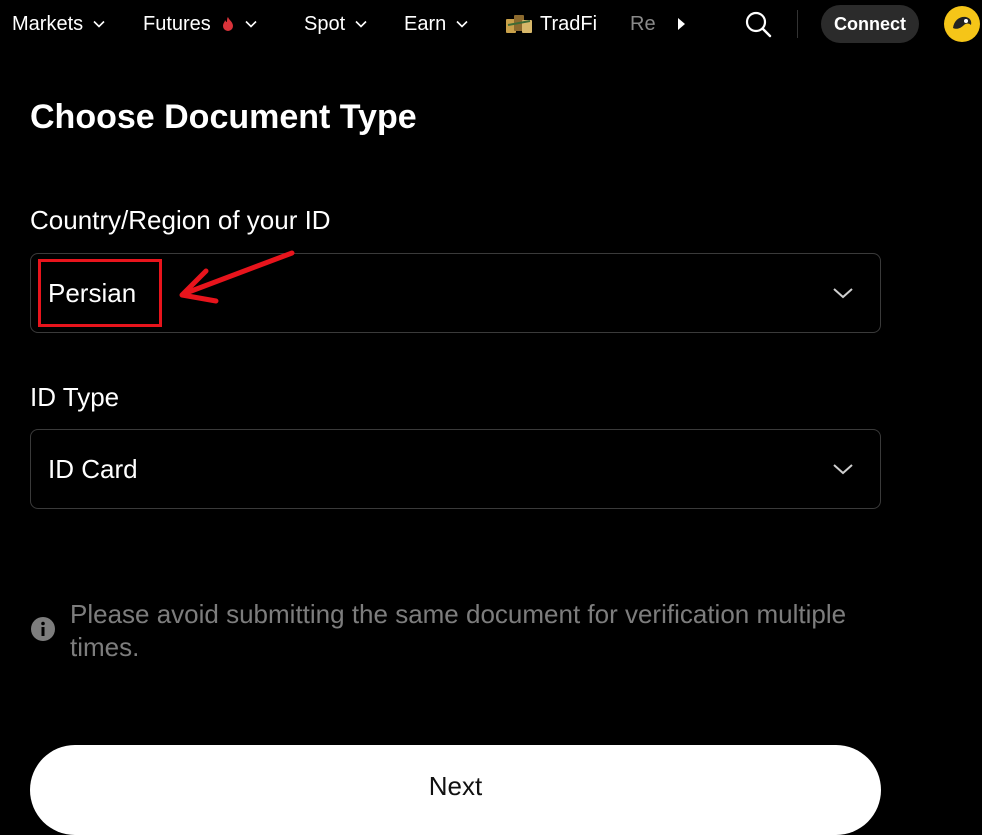  Describe the element at coordinates (758, 24) in the screenshot. I see `search-icon` at that location.